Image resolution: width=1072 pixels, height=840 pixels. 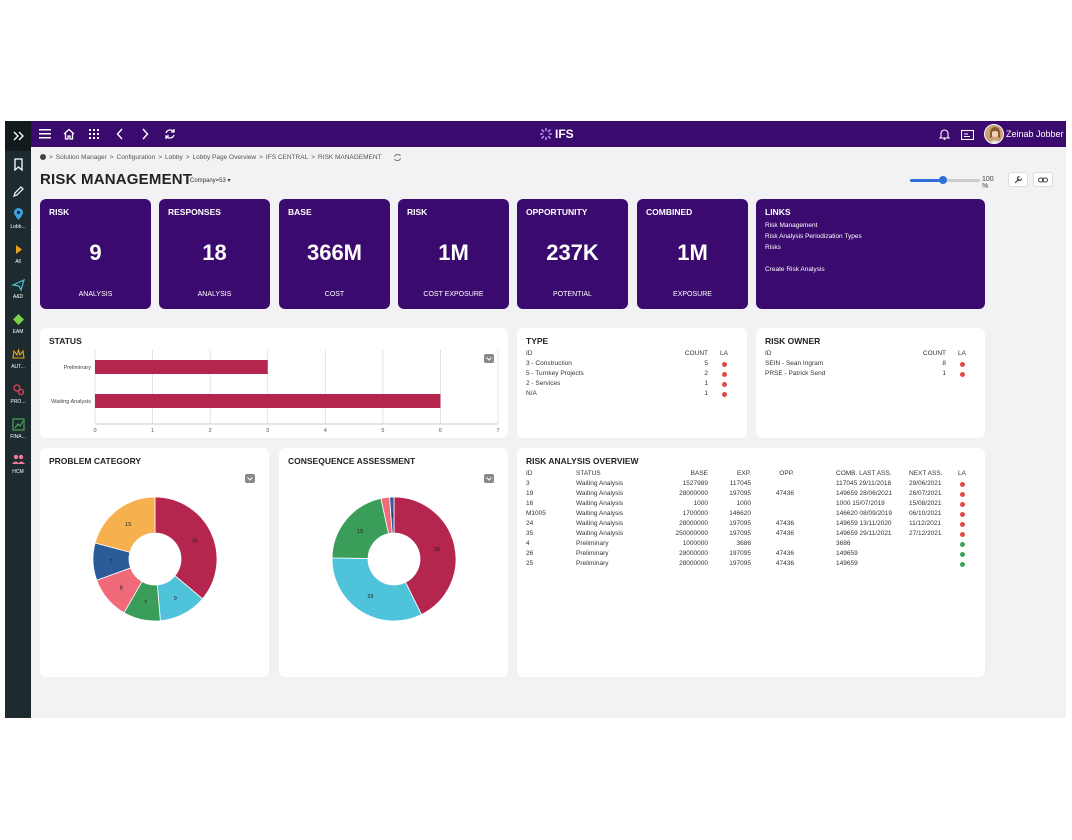 What do you see at coordinates (632, 385) in the screenshot?
I see `table-row: 2 - Services 1` at bounding box center [632, 385].